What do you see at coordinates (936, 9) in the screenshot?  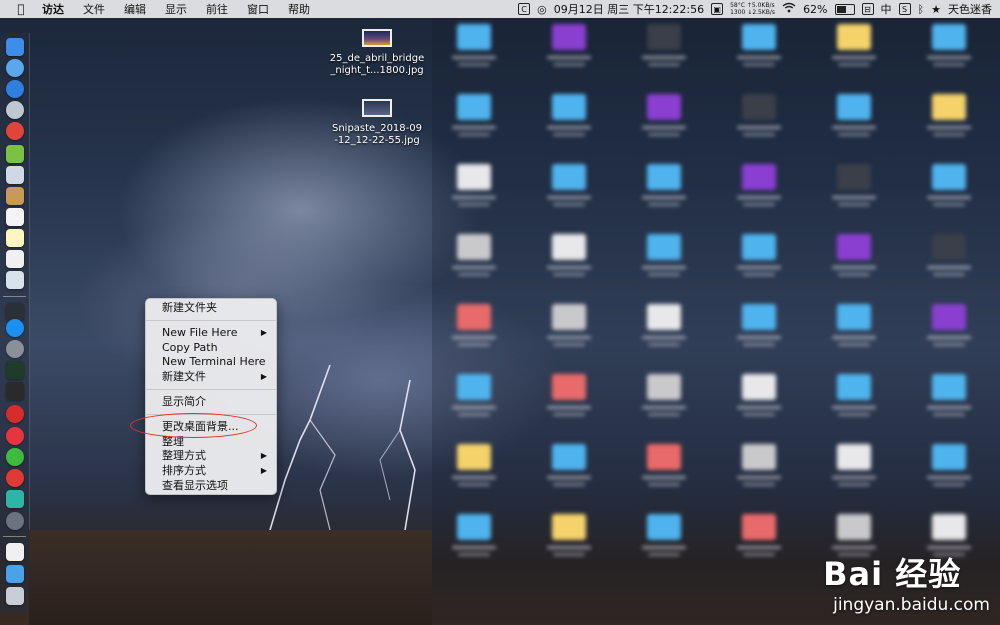 I see `star-icon: ★` at bounding box center [936, 9].